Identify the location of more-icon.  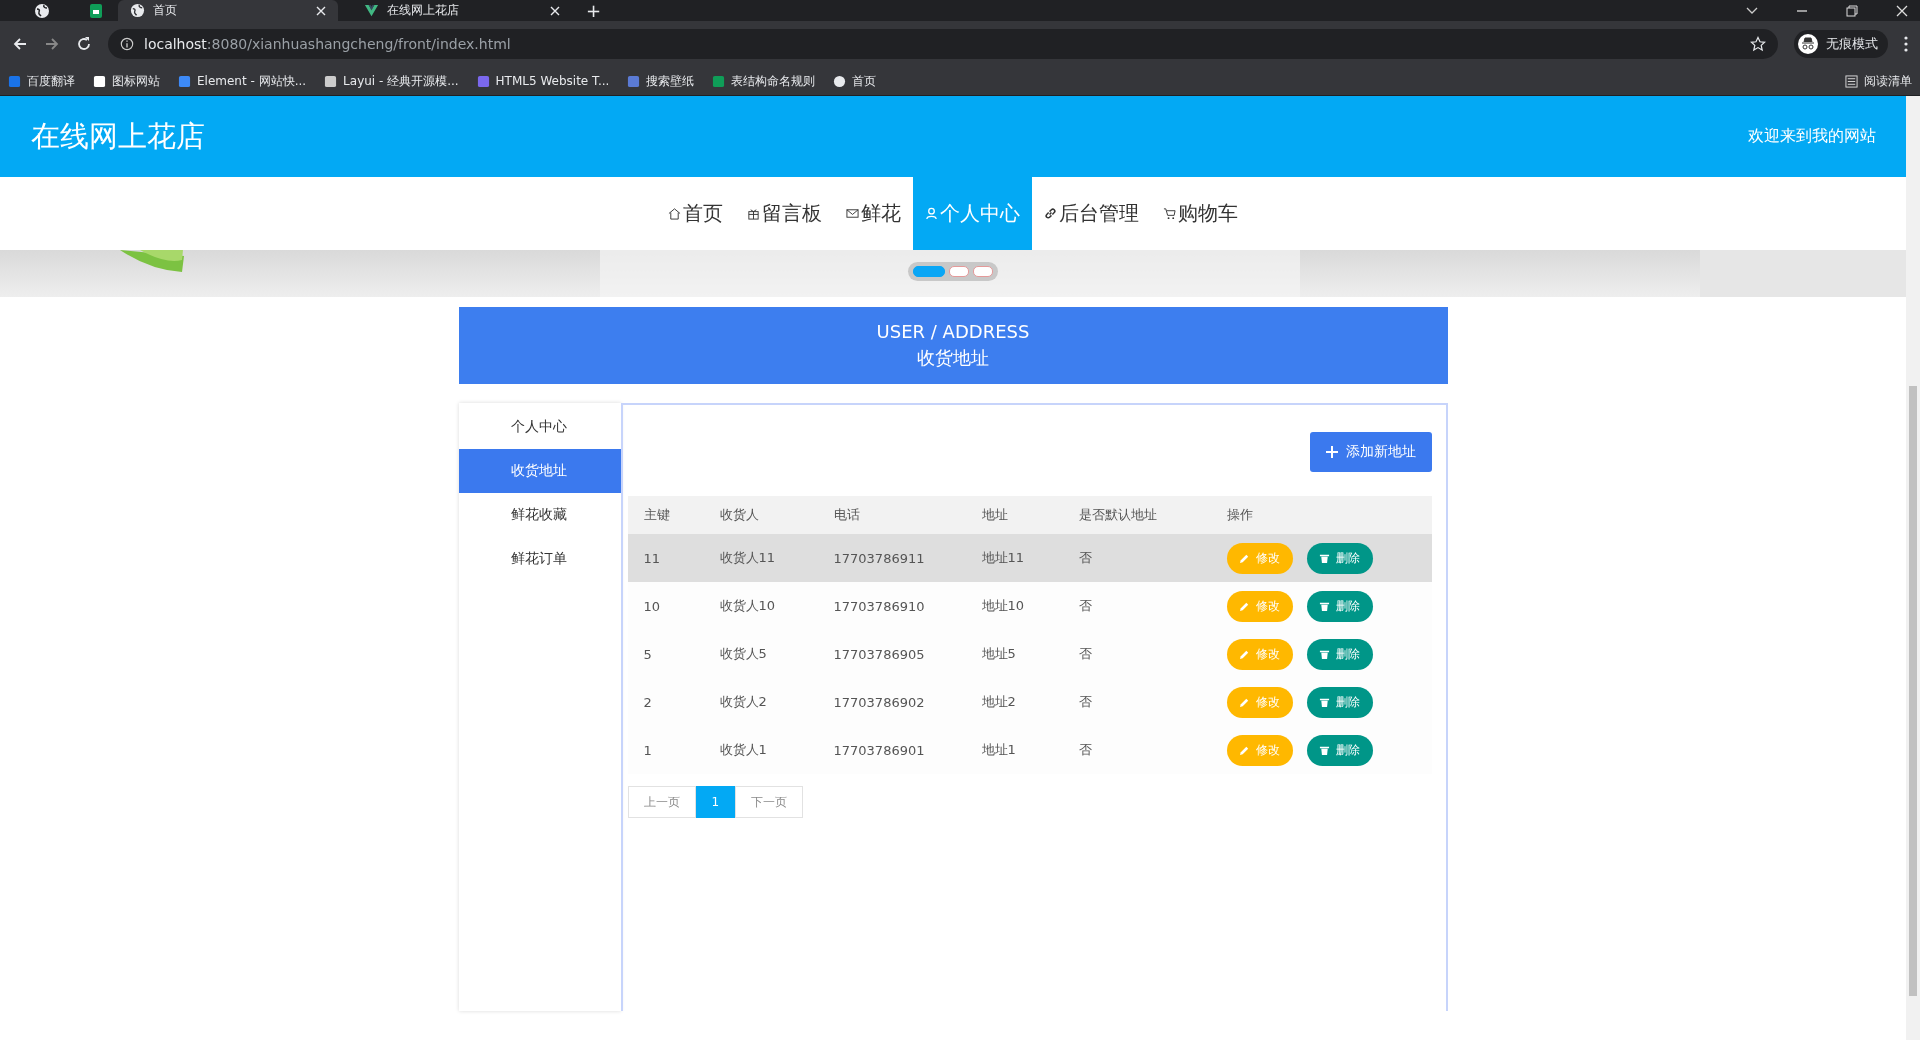
(1906, 44).